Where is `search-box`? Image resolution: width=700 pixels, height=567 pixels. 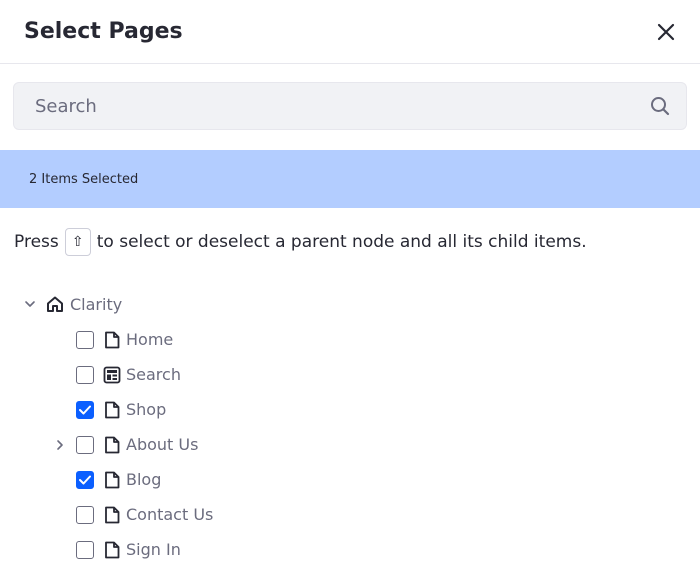 search-box is located at coordinates (350, 106).